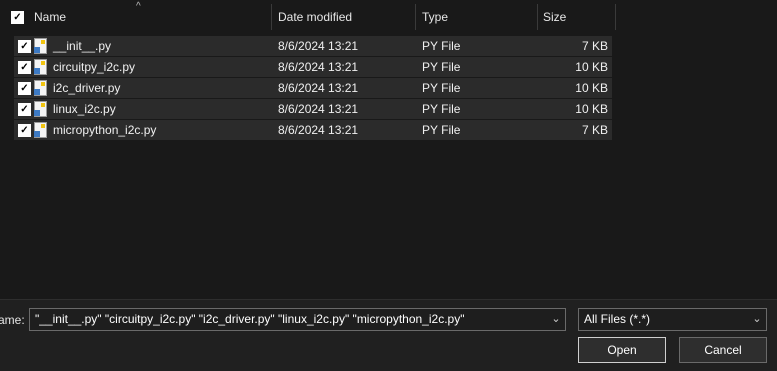 The width and height of the screenshot is (777, 371). Describe the element at coordinates (50, 17) in the screenshot. I see `name-column-header: Name` at that location.